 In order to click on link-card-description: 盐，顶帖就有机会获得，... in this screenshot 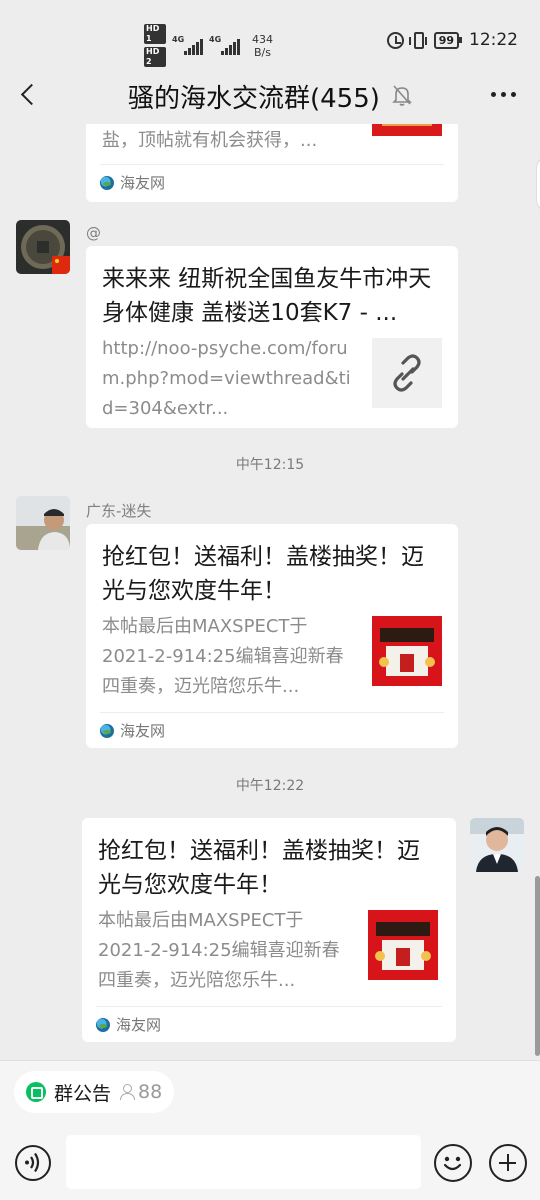, I will do `click(210, 140)`.